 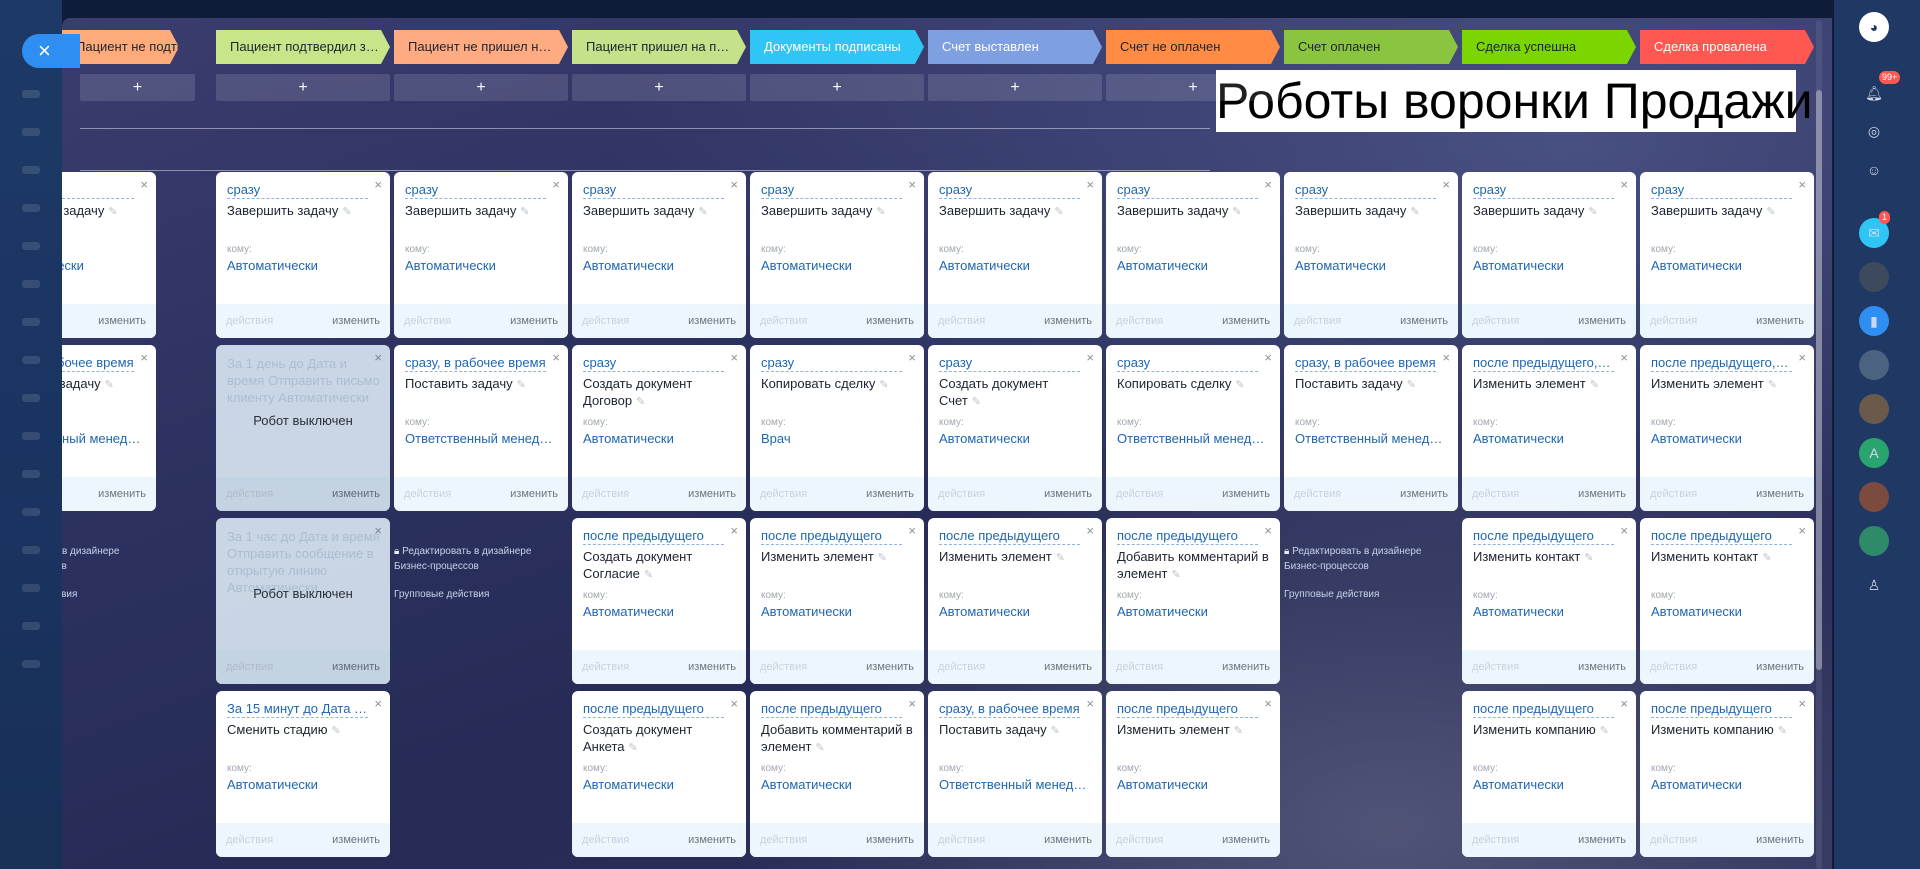 I want to click on scrollbar, so click(x=1819, y=444).